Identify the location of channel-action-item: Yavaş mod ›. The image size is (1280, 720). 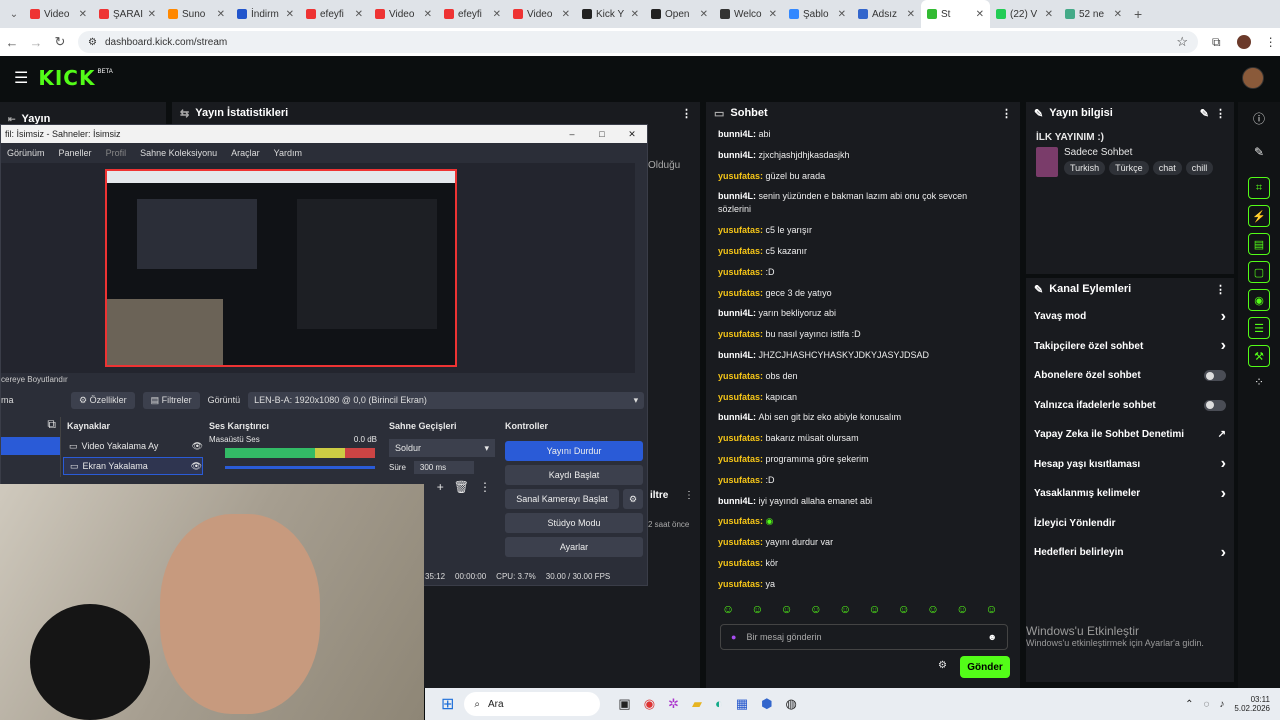
(1130, 317).